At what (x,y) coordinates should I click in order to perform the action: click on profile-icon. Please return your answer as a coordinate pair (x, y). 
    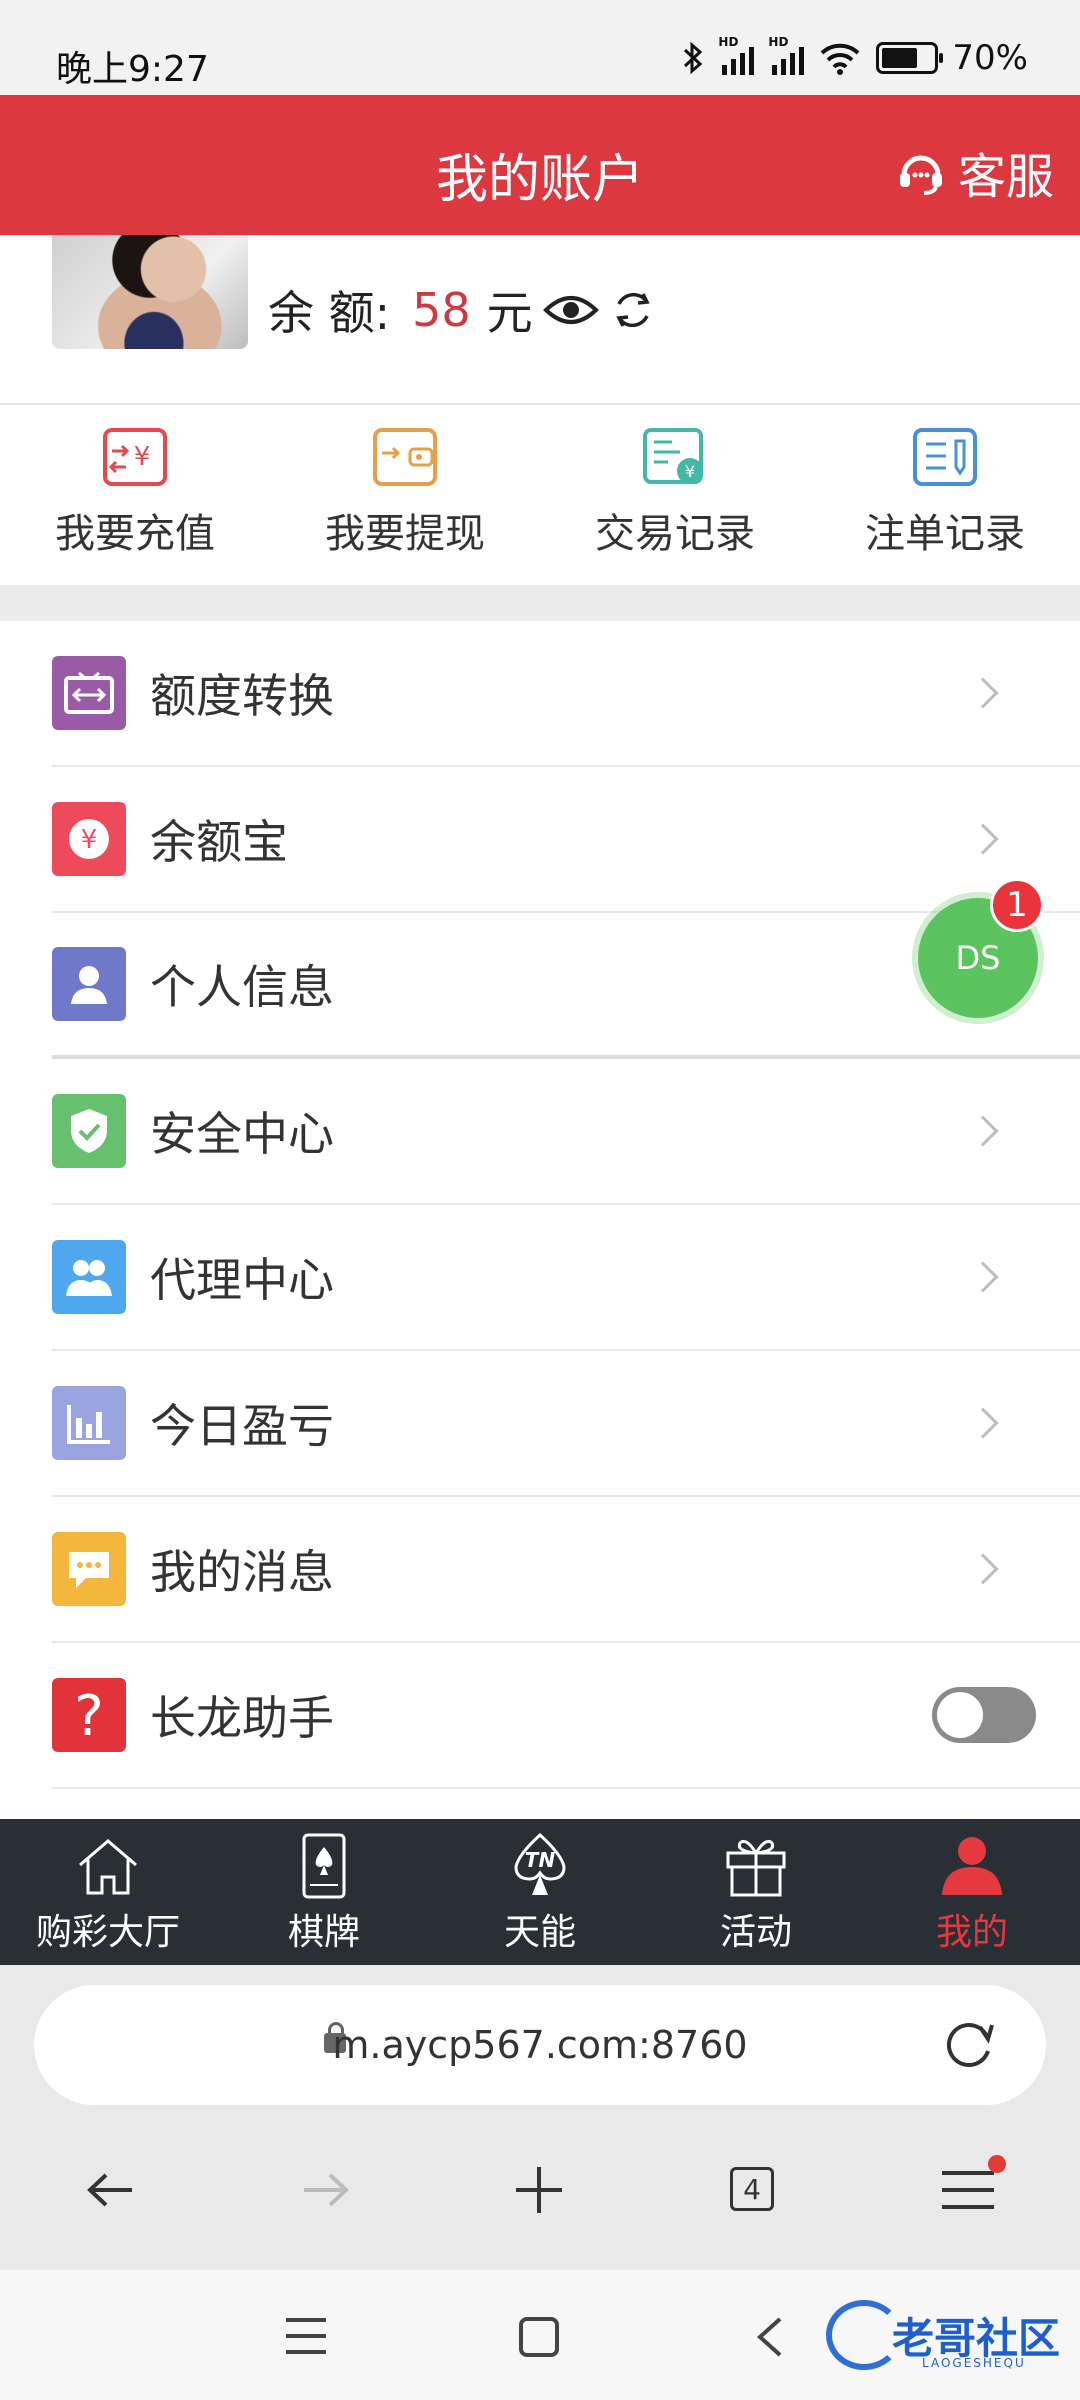
    Looking at the image, I should click on (972, 1866).